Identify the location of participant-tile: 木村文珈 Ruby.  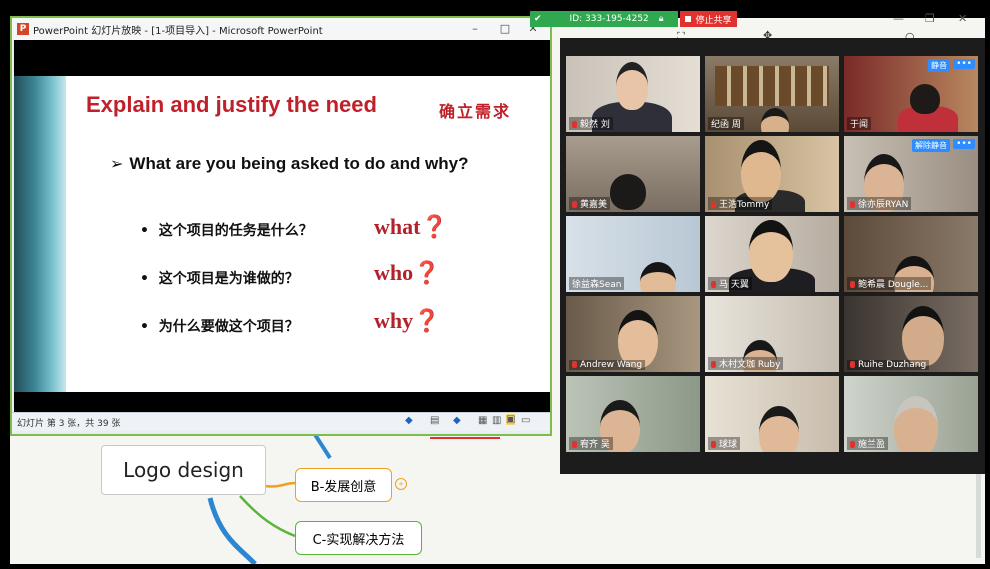
(772, 334).